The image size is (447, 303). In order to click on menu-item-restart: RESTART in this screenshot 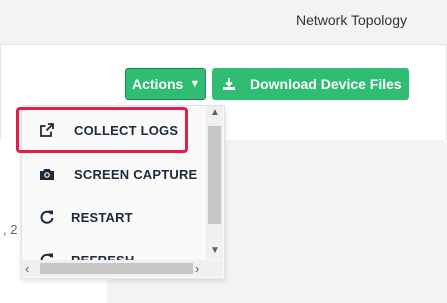, I will do `click(114, 217)`.